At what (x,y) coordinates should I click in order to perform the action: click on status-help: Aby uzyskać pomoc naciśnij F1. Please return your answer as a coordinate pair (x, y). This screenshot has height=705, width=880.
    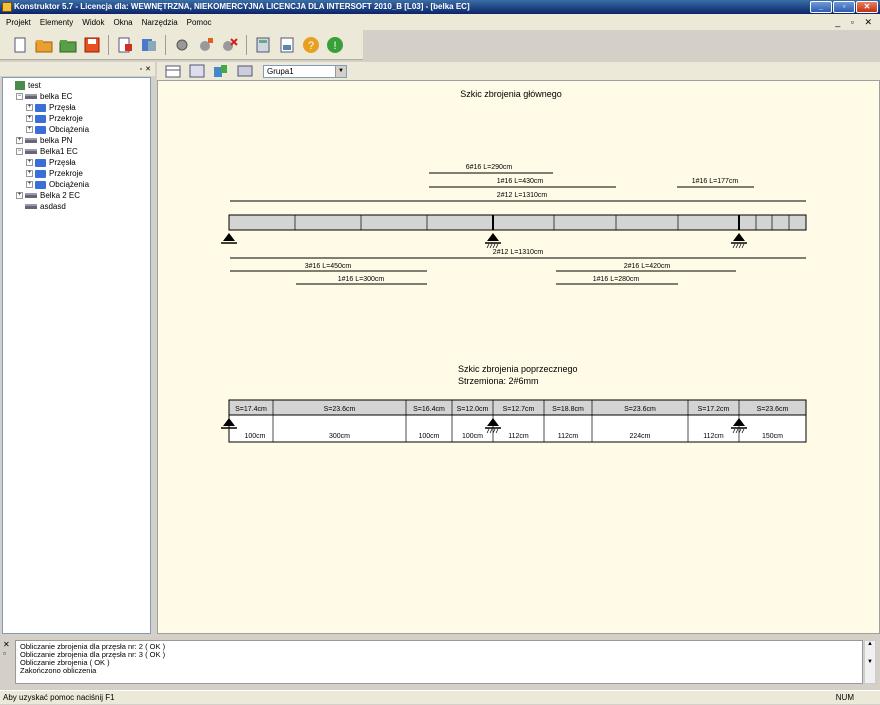
    Looking at the image, I should click on (59, 697).